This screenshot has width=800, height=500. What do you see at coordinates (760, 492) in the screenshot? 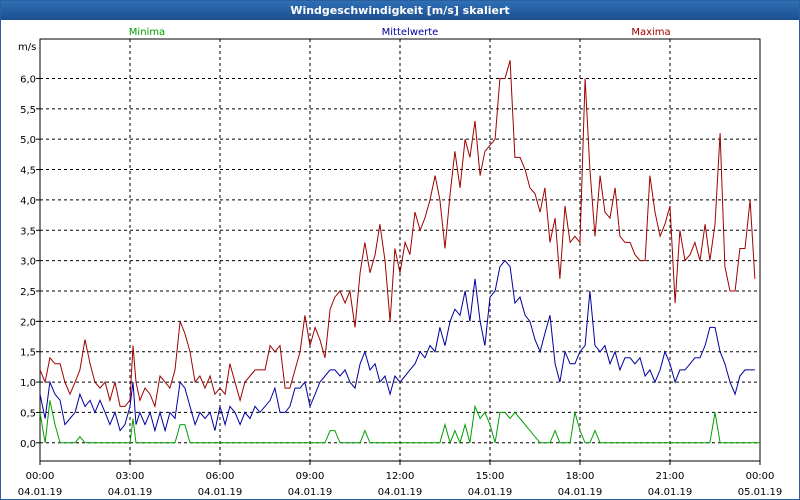
I see `x-tick-date: 05.01.19` at bounding box center [760, 492].